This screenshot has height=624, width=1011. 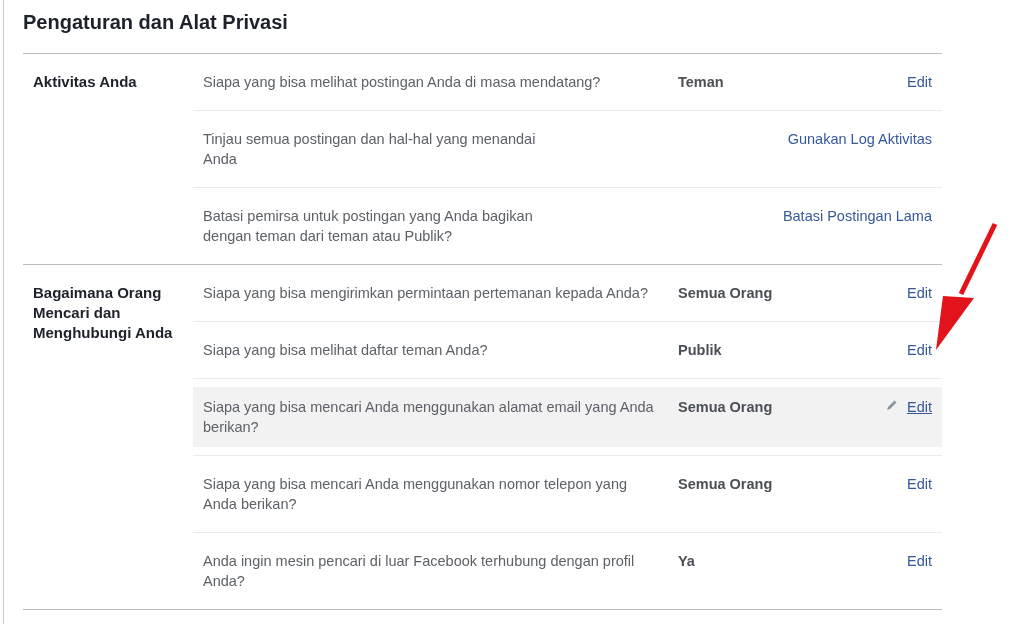 What do you see at coordinates (892, 404) in the screenshot?
I see `pencil-icon` at bounding box center [892, 404].